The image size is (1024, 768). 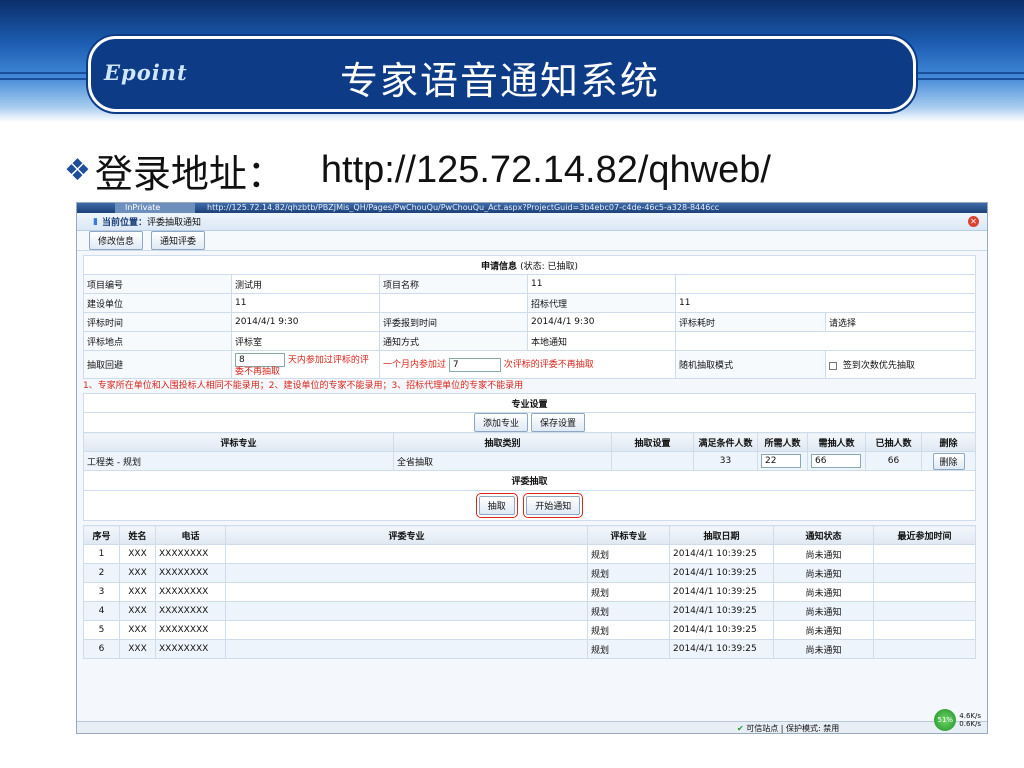 I want to click on zone-text: 可信站点 | 保护模式: 禁用, so click(x=793, y=728).